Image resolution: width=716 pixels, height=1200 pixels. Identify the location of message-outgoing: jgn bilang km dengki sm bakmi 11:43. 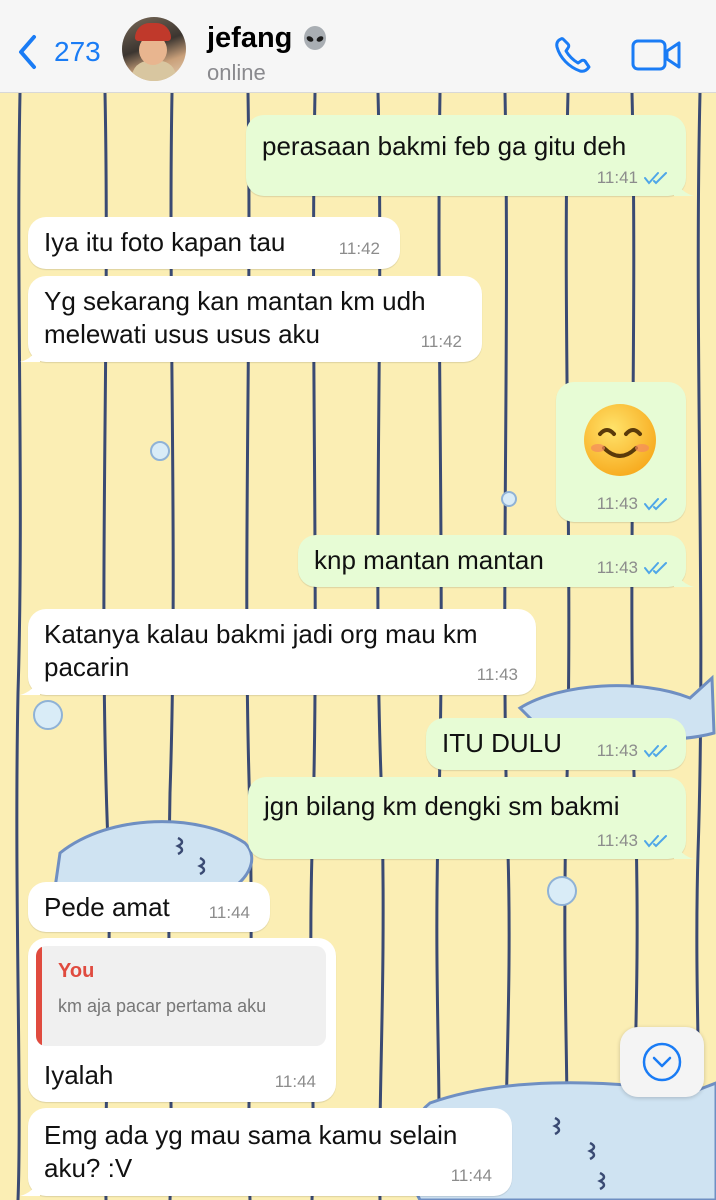
(471, 818).